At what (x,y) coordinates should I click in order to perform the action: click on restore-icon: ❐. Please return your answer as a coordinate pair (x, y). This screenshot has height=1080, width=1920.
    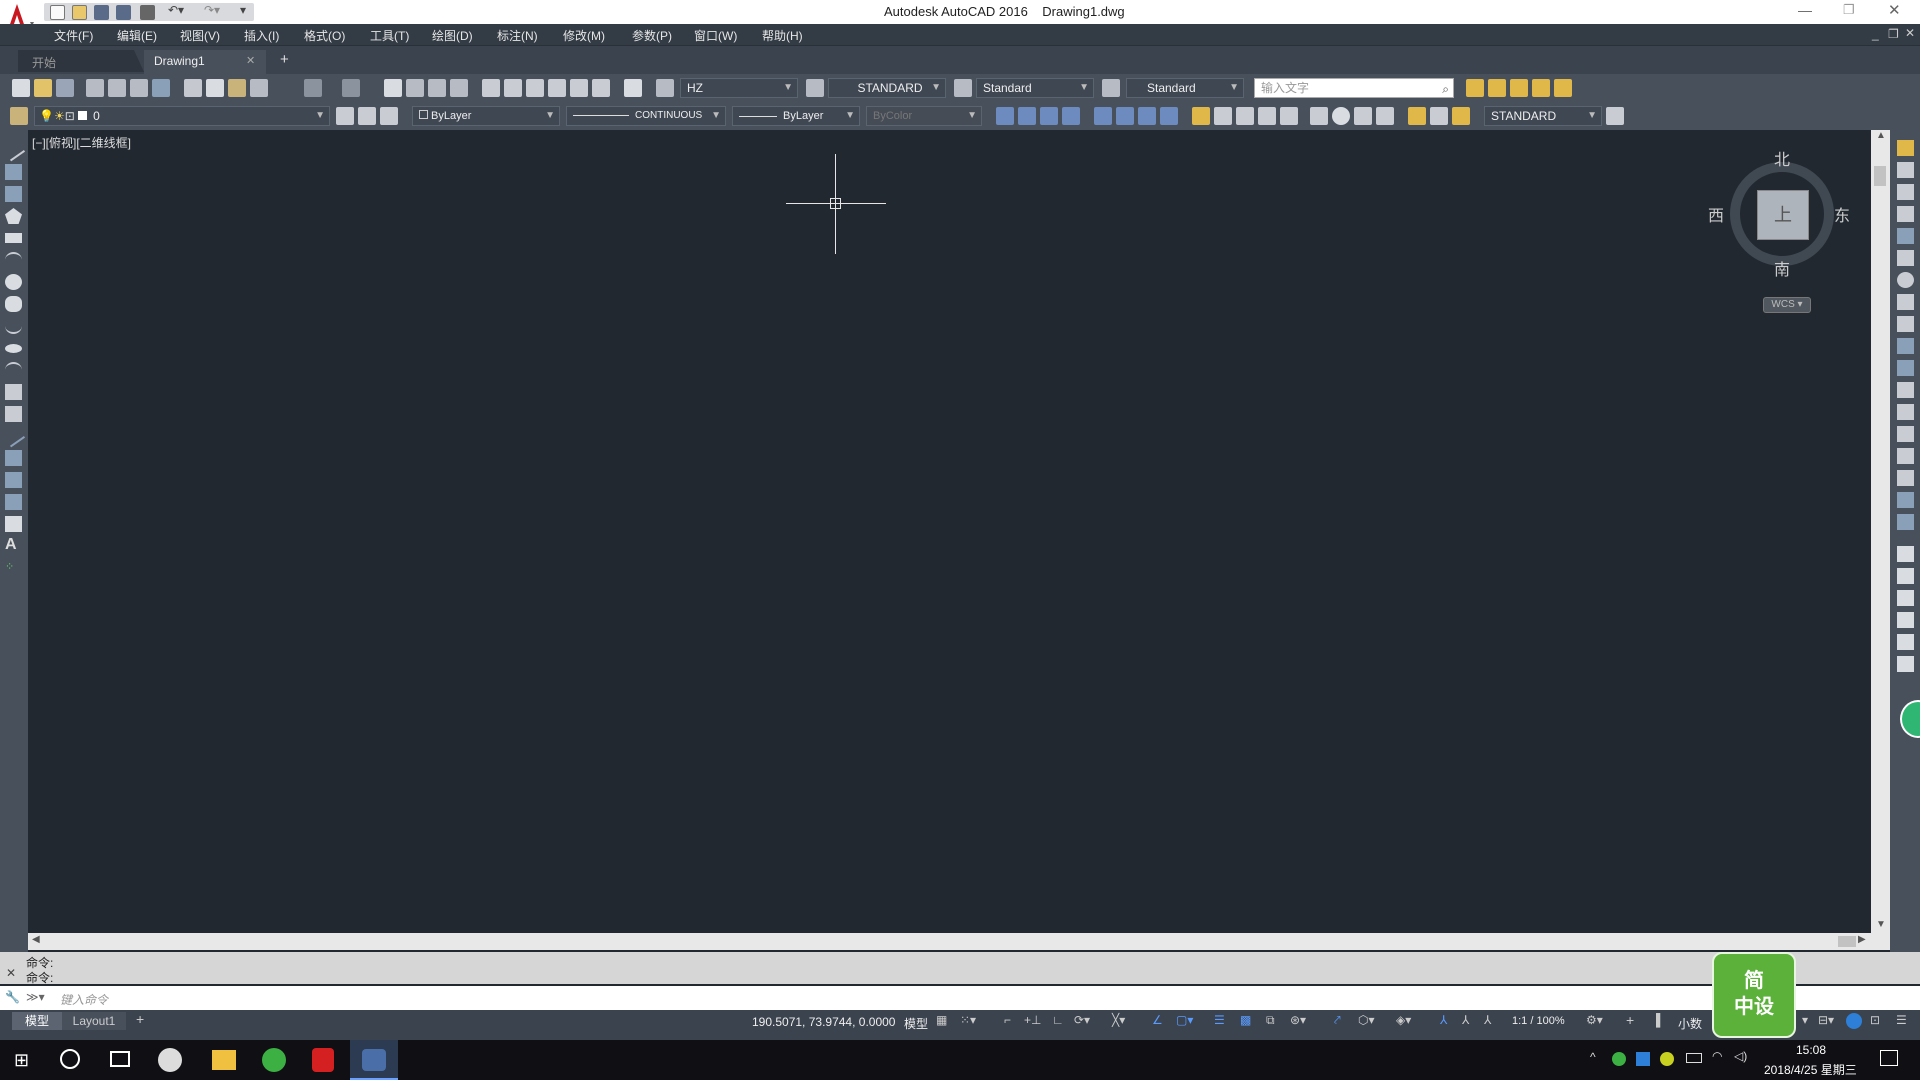
    Looking at the image, I should click on (1849, 10).